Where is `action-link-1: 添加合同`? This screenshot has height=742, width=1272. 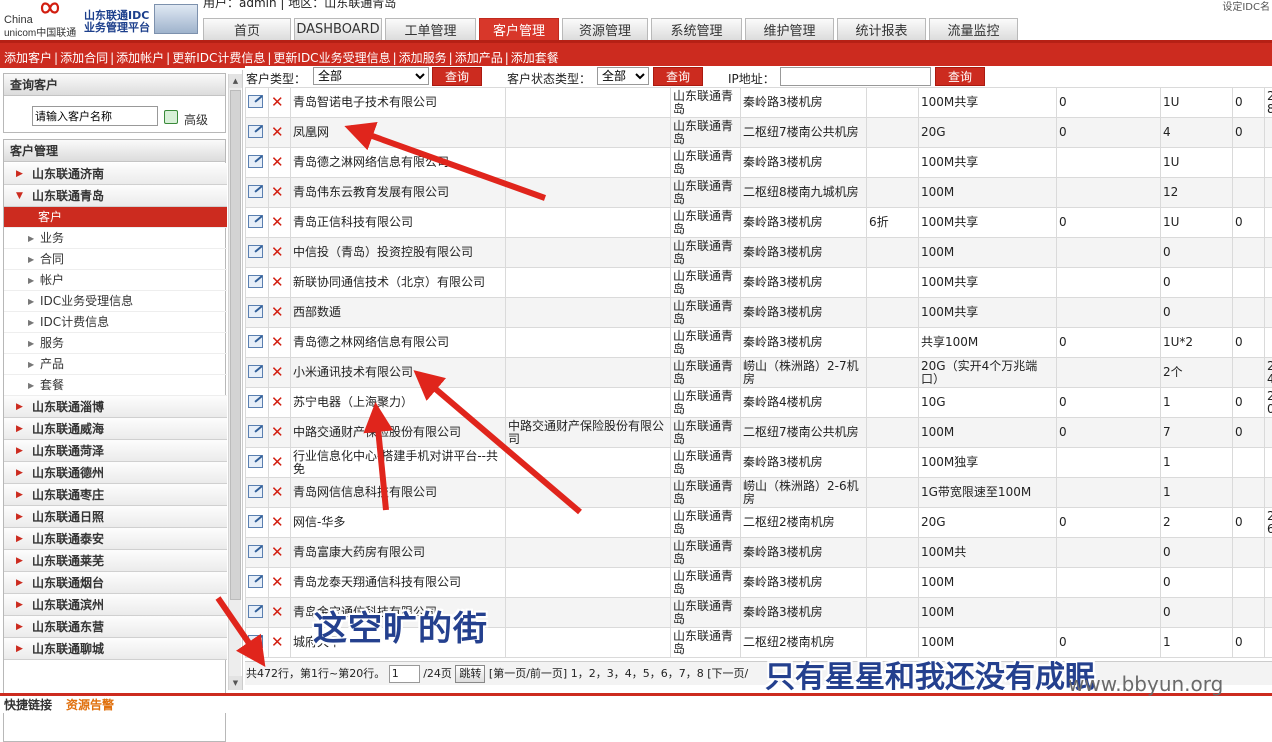 action-link-1: 添加合同 is located at coordinates (84, 58).